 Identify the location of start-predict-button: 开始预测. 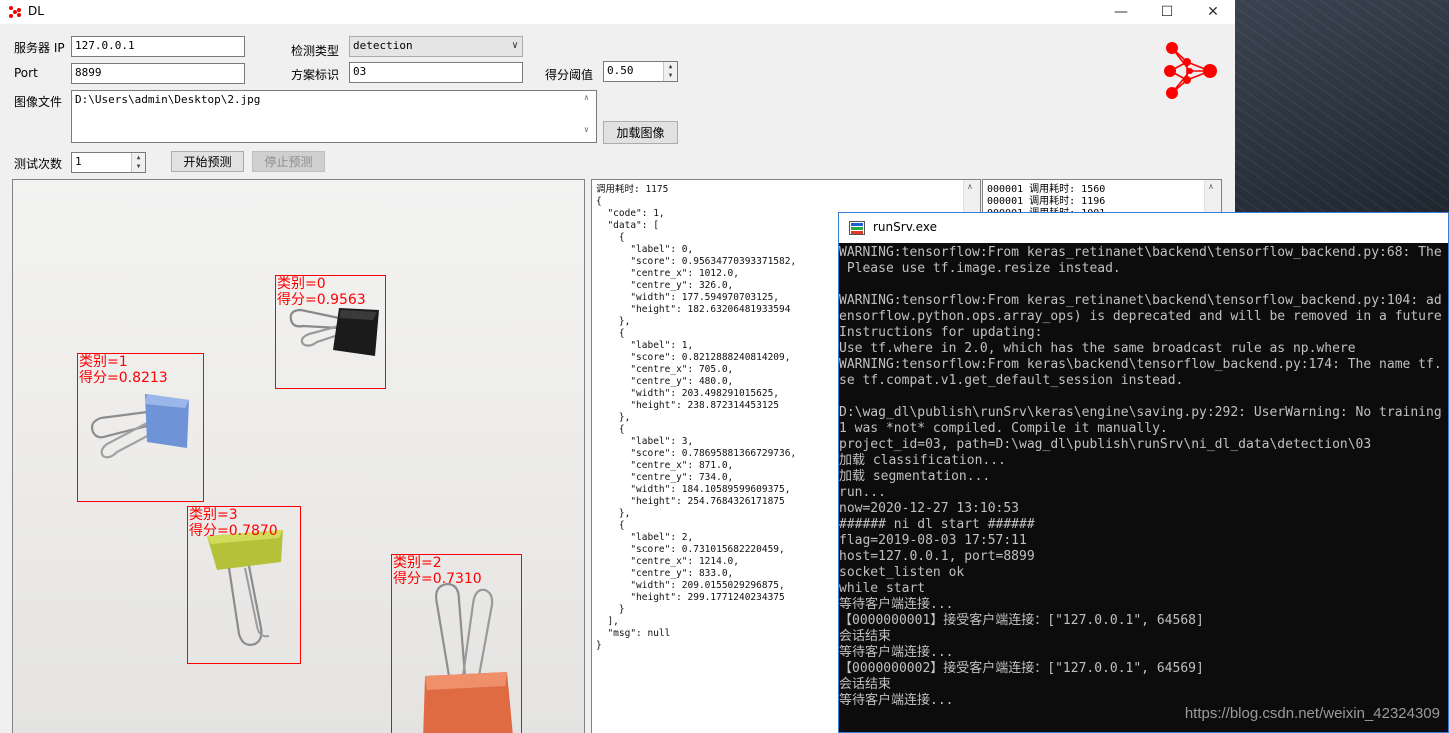
(207, 161).